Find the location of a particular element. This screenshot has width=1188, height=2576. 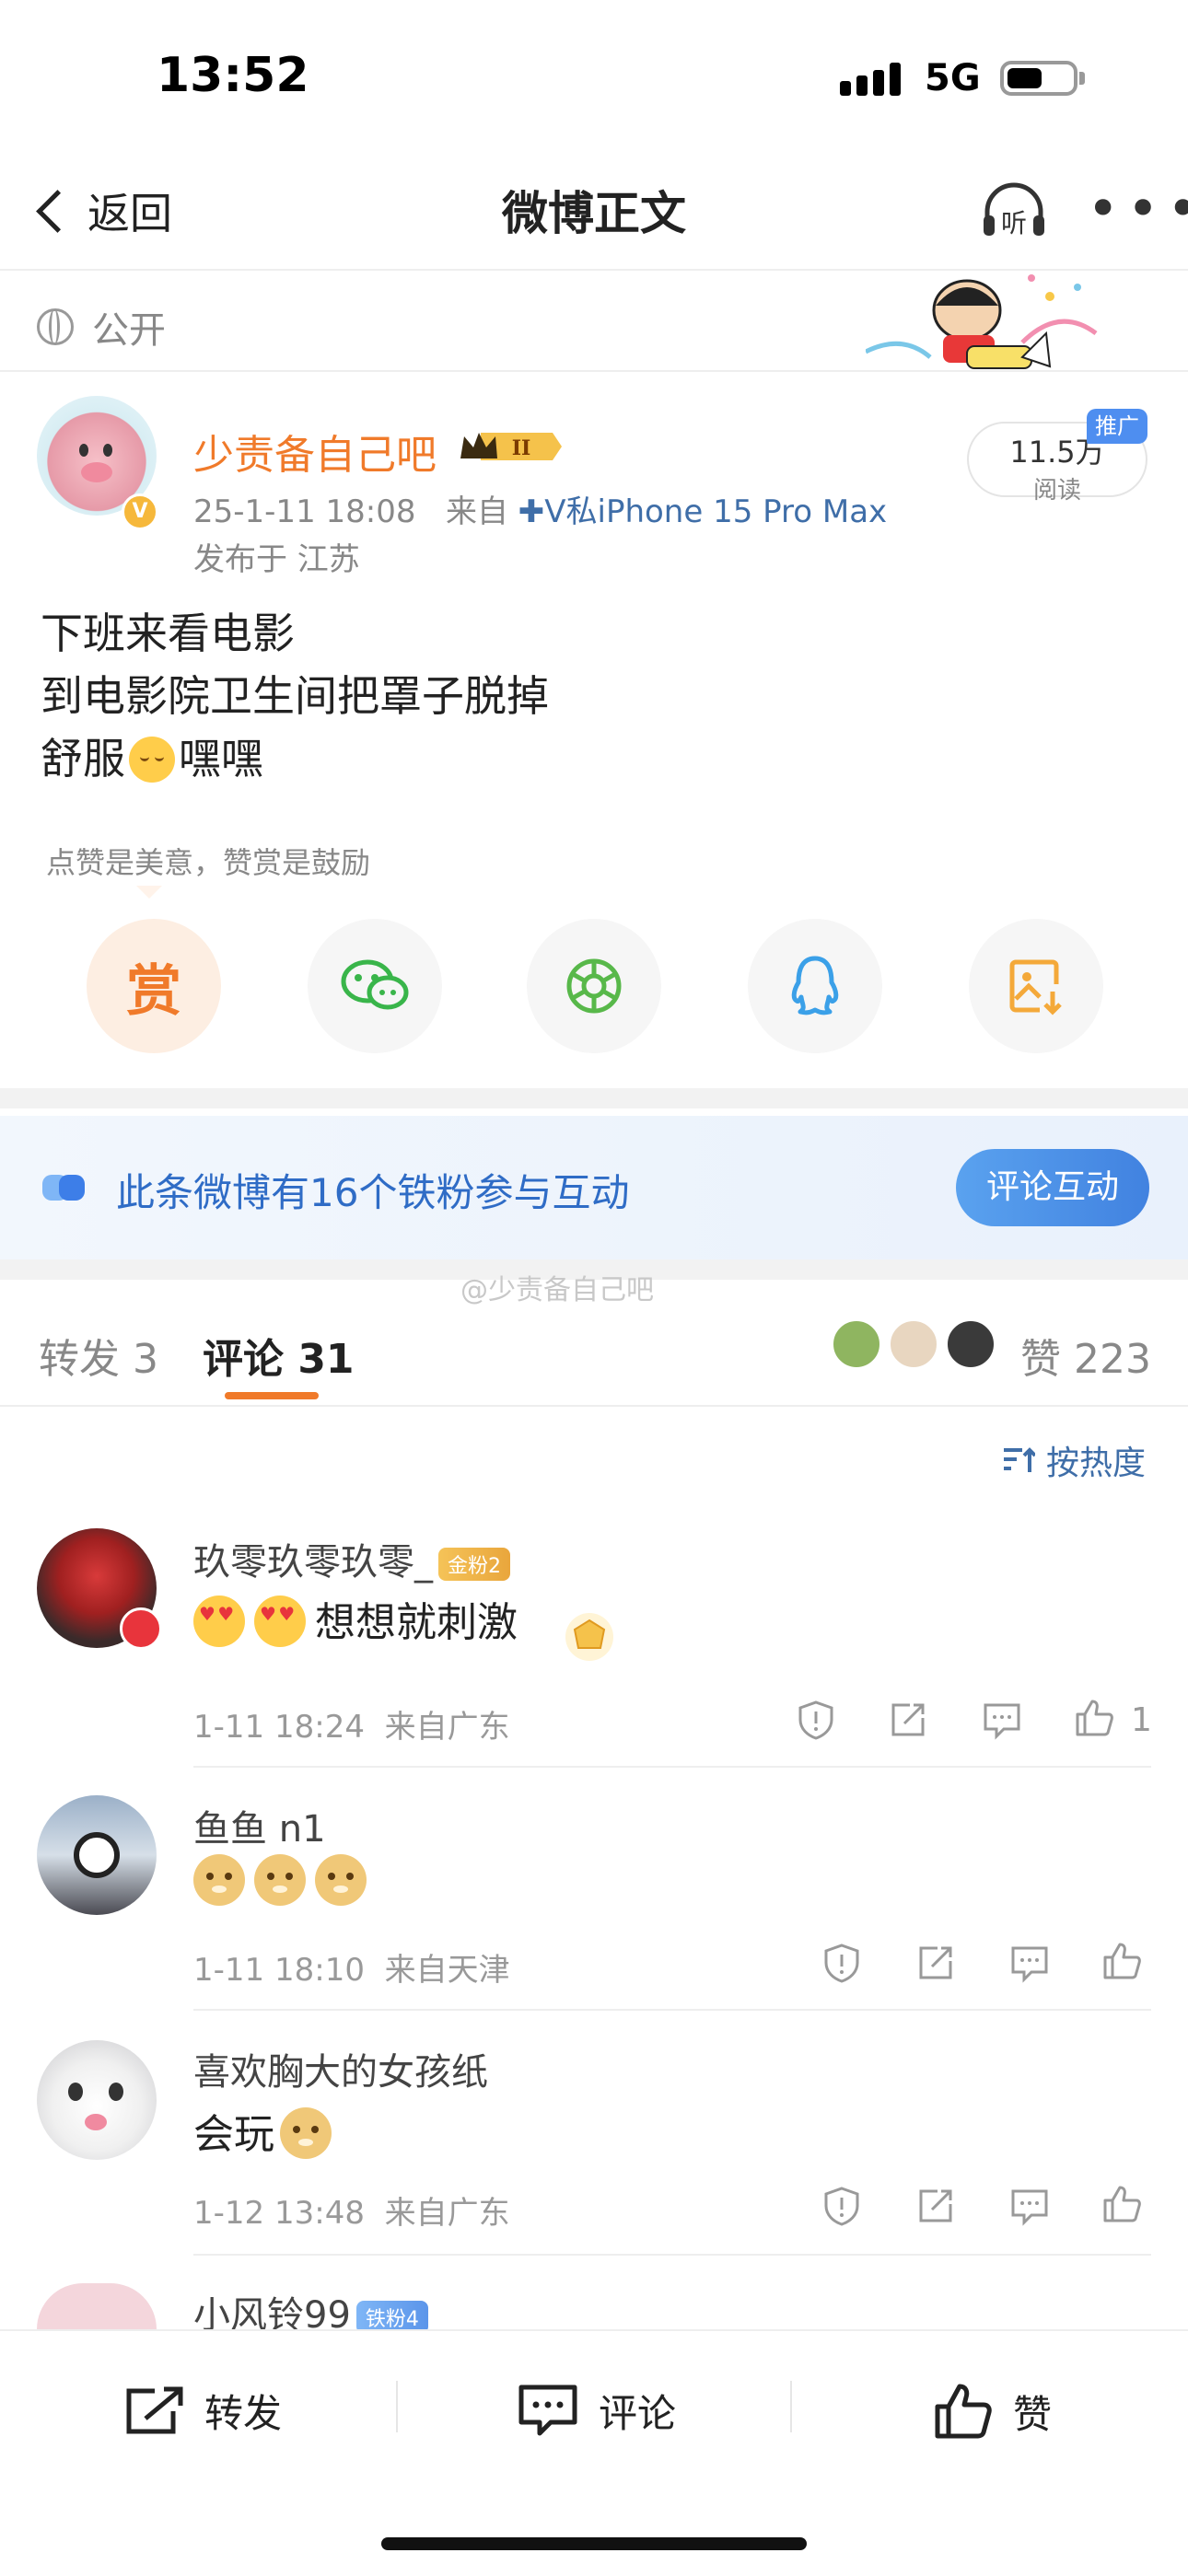

fans-interaction-icon is located at coordinates (64, 1188).